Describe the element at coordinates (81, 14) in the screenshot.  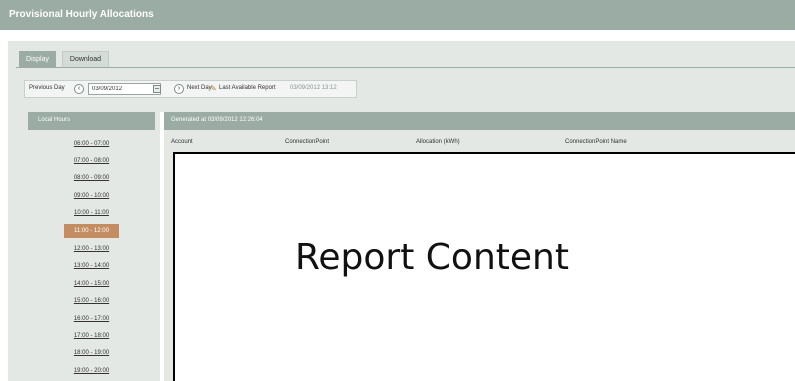
I see `page-title: Provisional Hourly Allocations` at that location.